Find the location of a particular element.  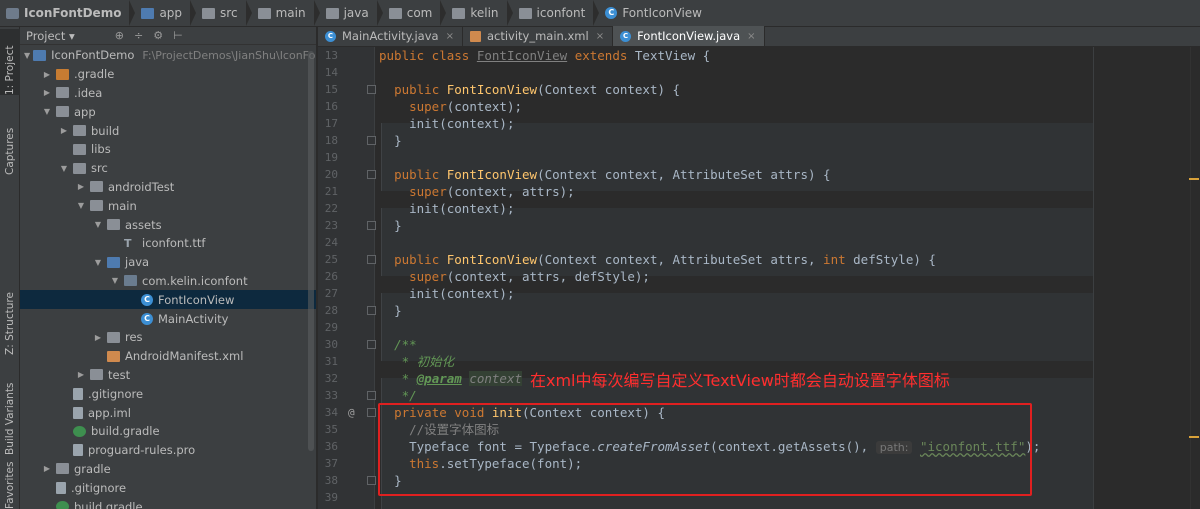

line-number: 19 is located at coordinates (331, 157).